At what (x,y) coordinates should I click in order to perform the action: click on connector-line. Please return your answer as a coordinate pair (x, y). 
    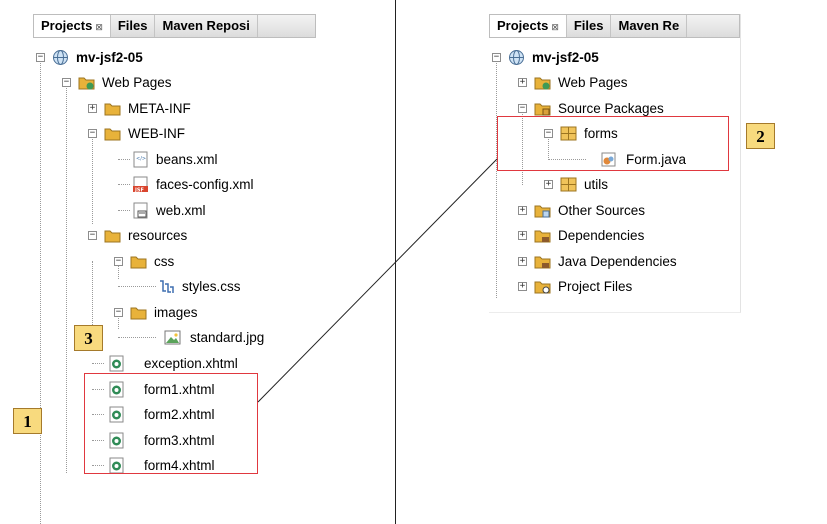
    Looking at the image, I should click on (377, 280).